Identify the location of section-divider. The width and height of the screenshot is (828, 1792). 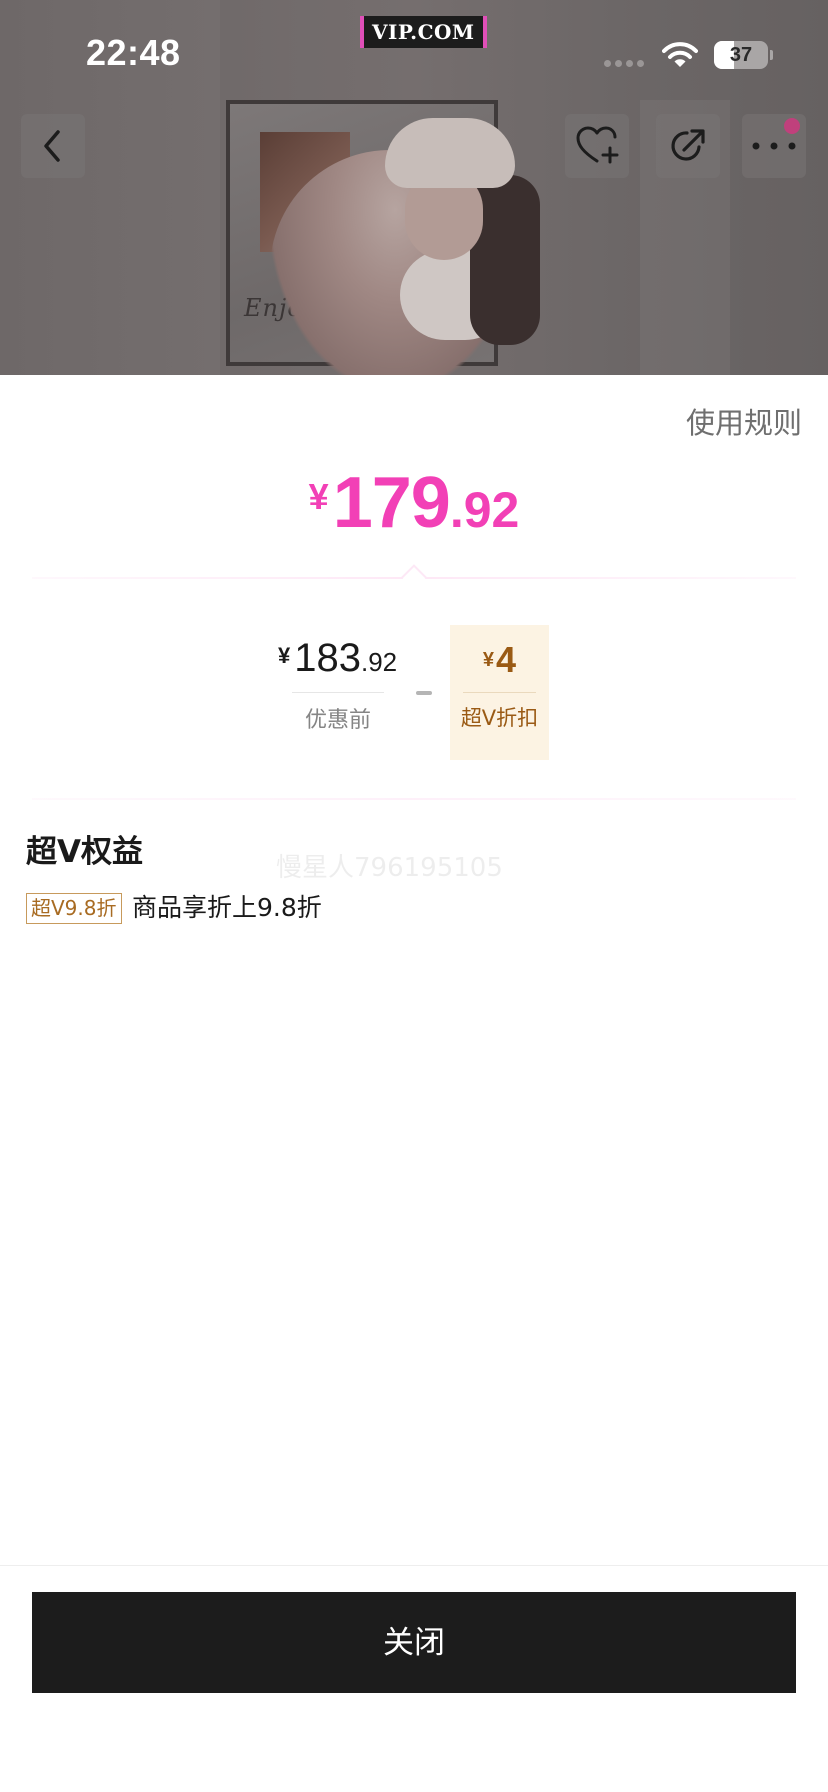
(414, 799).